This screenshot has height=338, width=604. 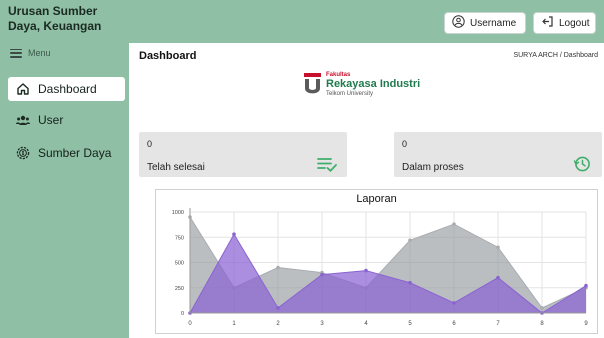 What do you see at coordinates (182, 314) in the screenshot?
I see `y-tick-label: 0` at bounding box center [182, 314].